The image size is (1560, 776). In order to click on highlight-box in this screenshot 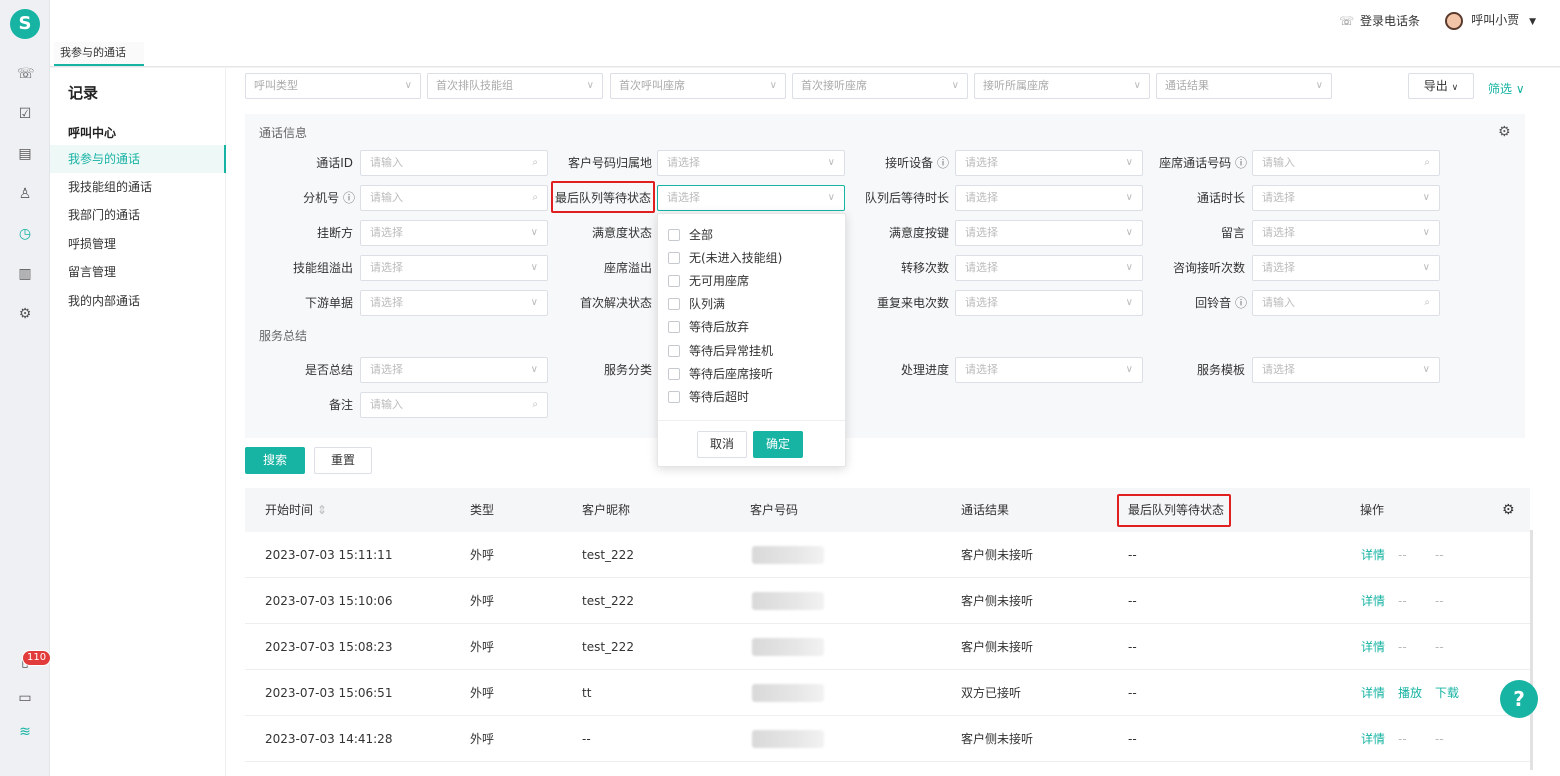, I will do `click(603, 197)`.